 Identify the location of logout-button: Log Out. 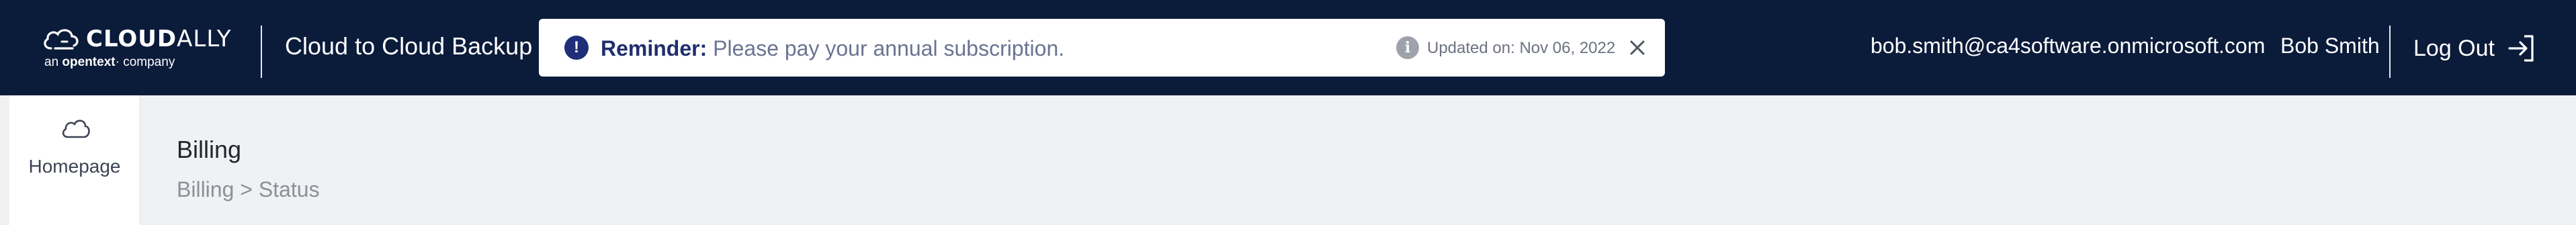
(2474, 48).